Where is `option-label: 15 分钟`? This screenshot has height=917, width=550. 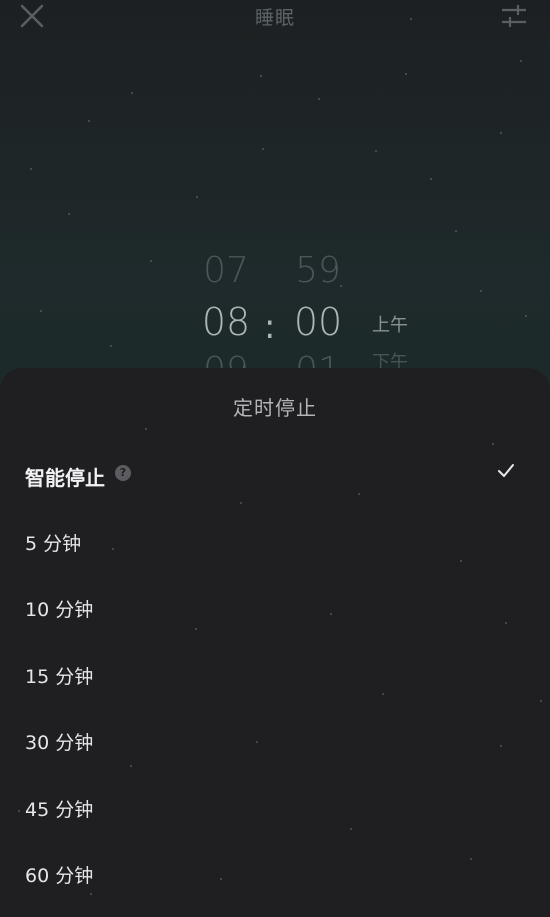 option-label: 15 分钟 is located at coordinates (59, 677).